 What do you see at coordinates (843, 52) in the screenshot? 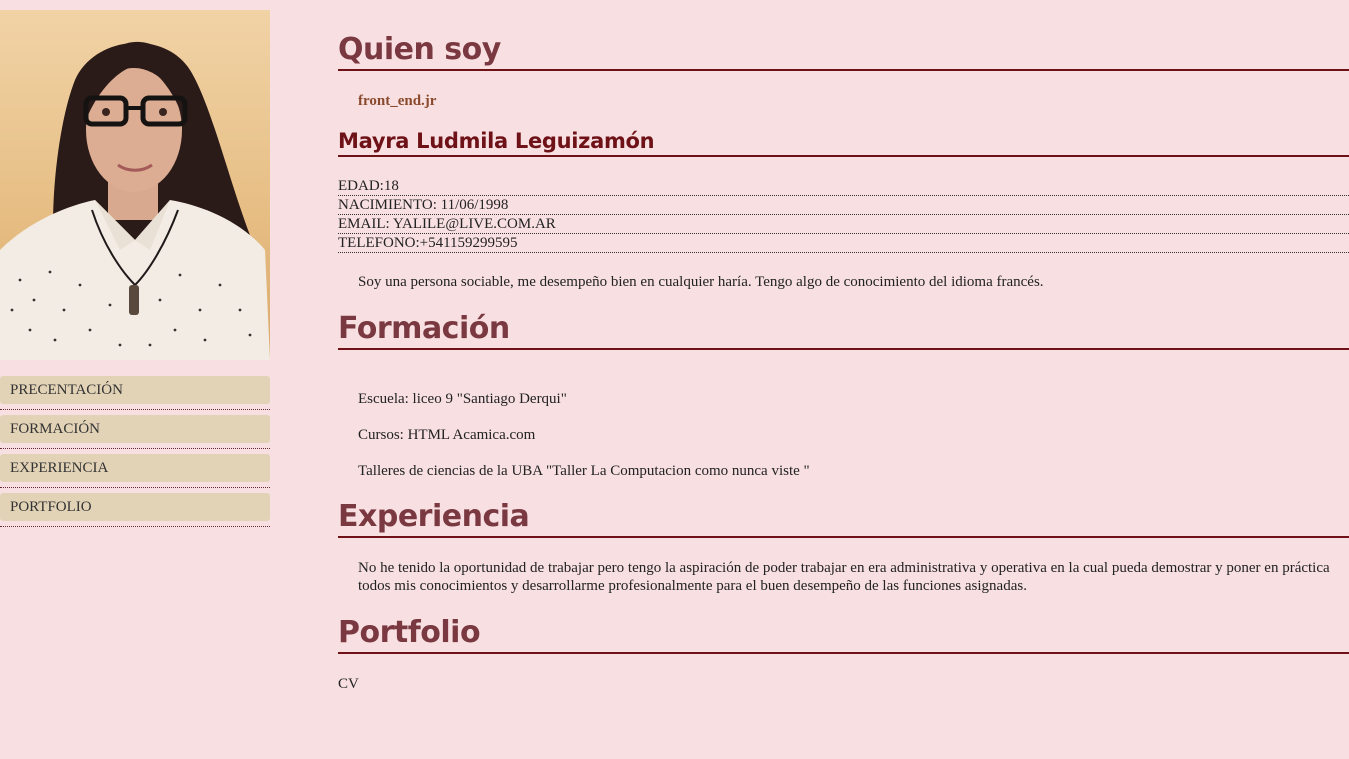
I see `about-heading: Quien soy` at bounding box center [843, 52].